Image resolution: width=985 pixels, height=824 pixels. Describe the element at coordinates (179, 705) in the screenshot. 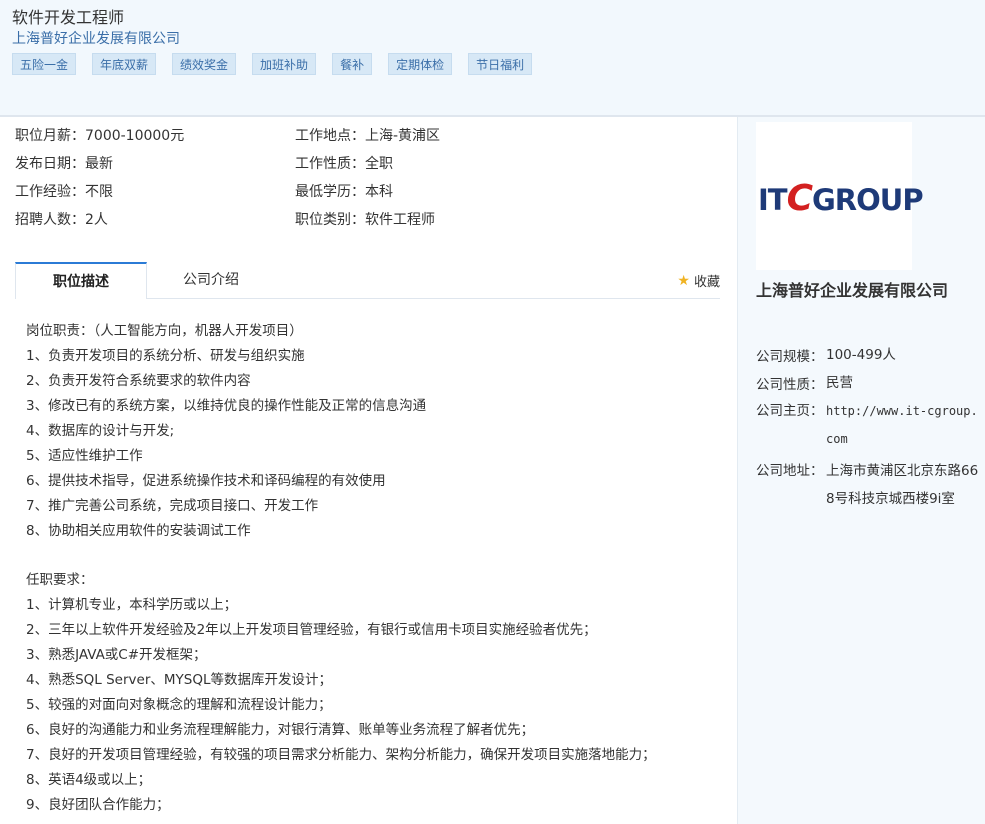

I see `requirement-line: 5、较强的对面向对象概念的理解和流程设计能力；` at that location.